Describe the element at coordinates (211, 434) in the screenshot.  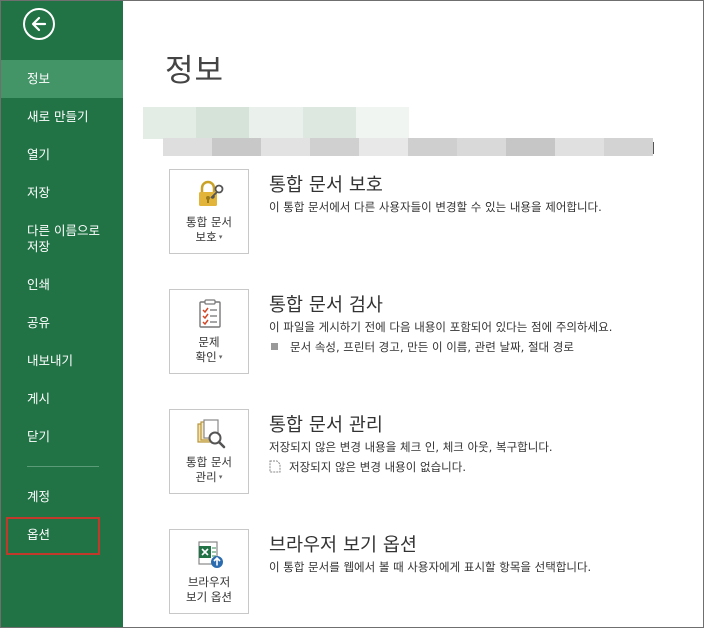
I see `manage-workbook-icon` at that location.